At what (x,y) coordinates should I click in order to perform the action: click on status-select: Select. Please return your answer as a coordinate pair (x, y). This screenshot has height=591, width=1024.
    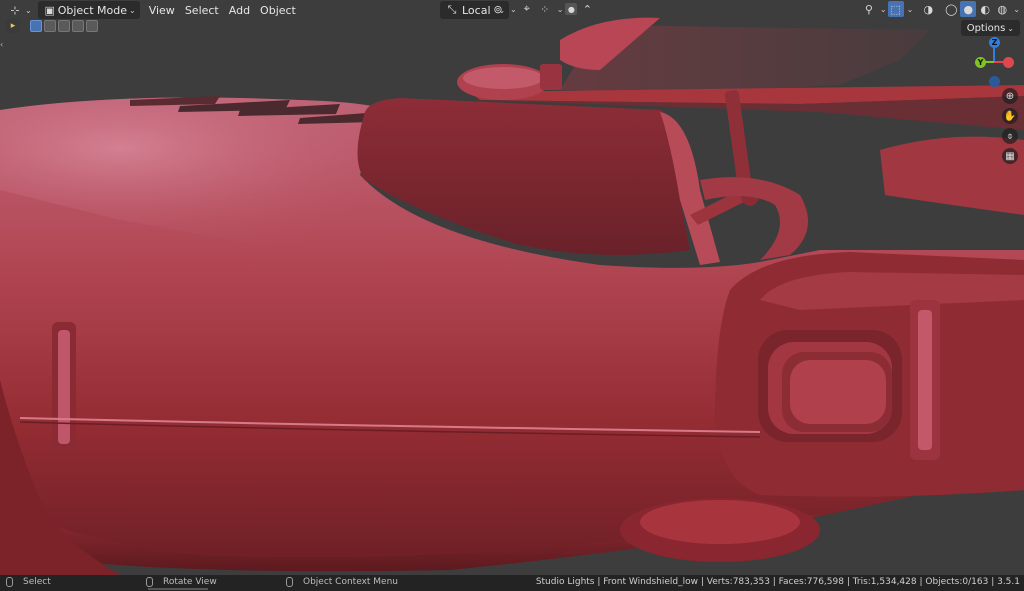
    Looking at the image, I should click on (28, 582).